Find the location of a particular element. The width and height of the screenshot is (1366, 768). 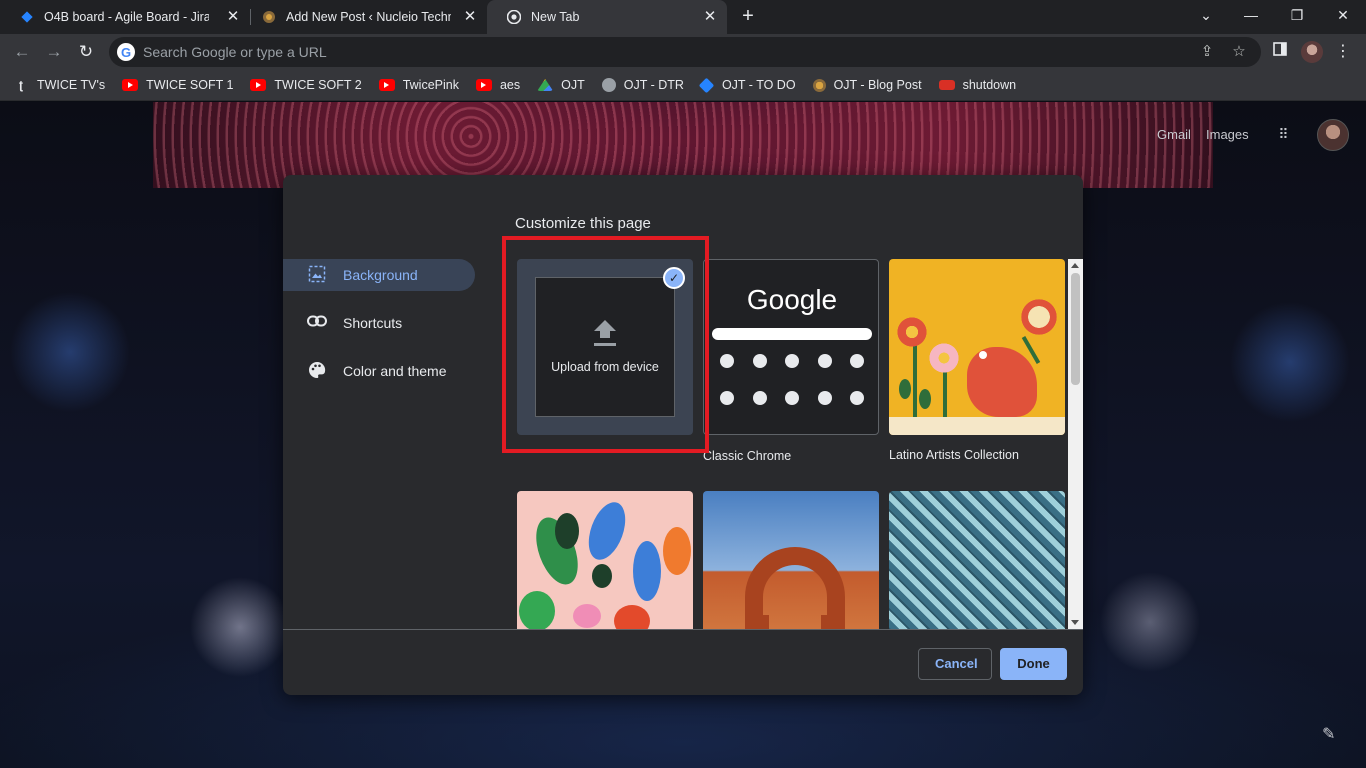

profile-avatar is located at coordinates (1312, 52).